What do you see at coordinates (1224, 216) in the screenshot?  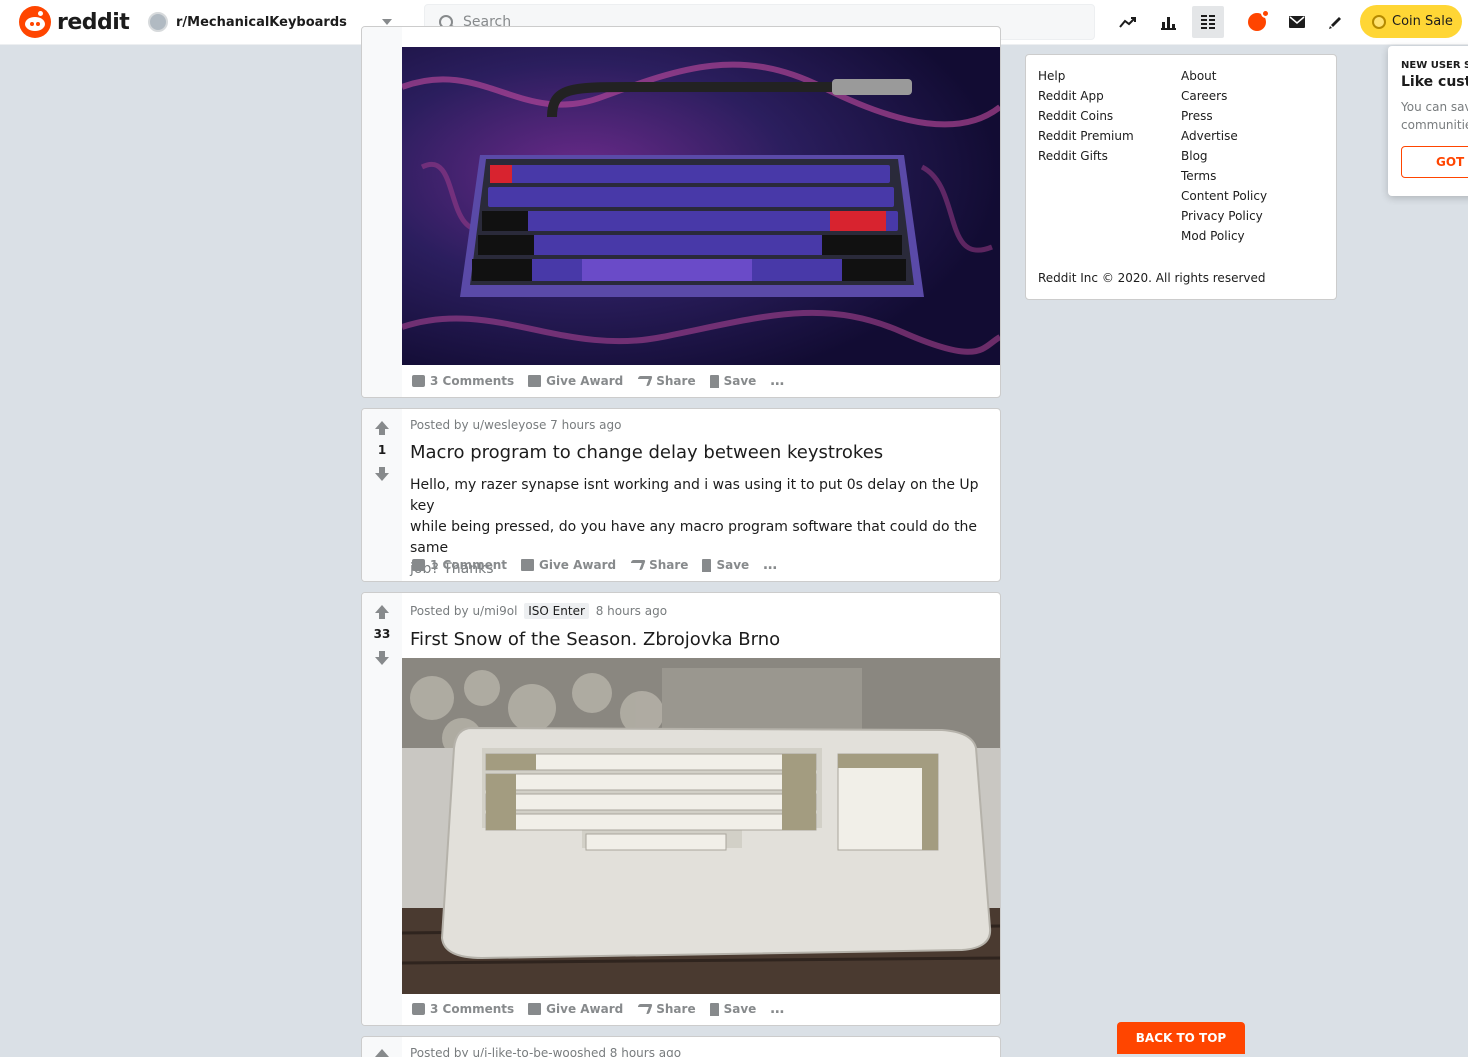 I see `footer-link: Privacy Policy` at bounding box center [1224, 216].